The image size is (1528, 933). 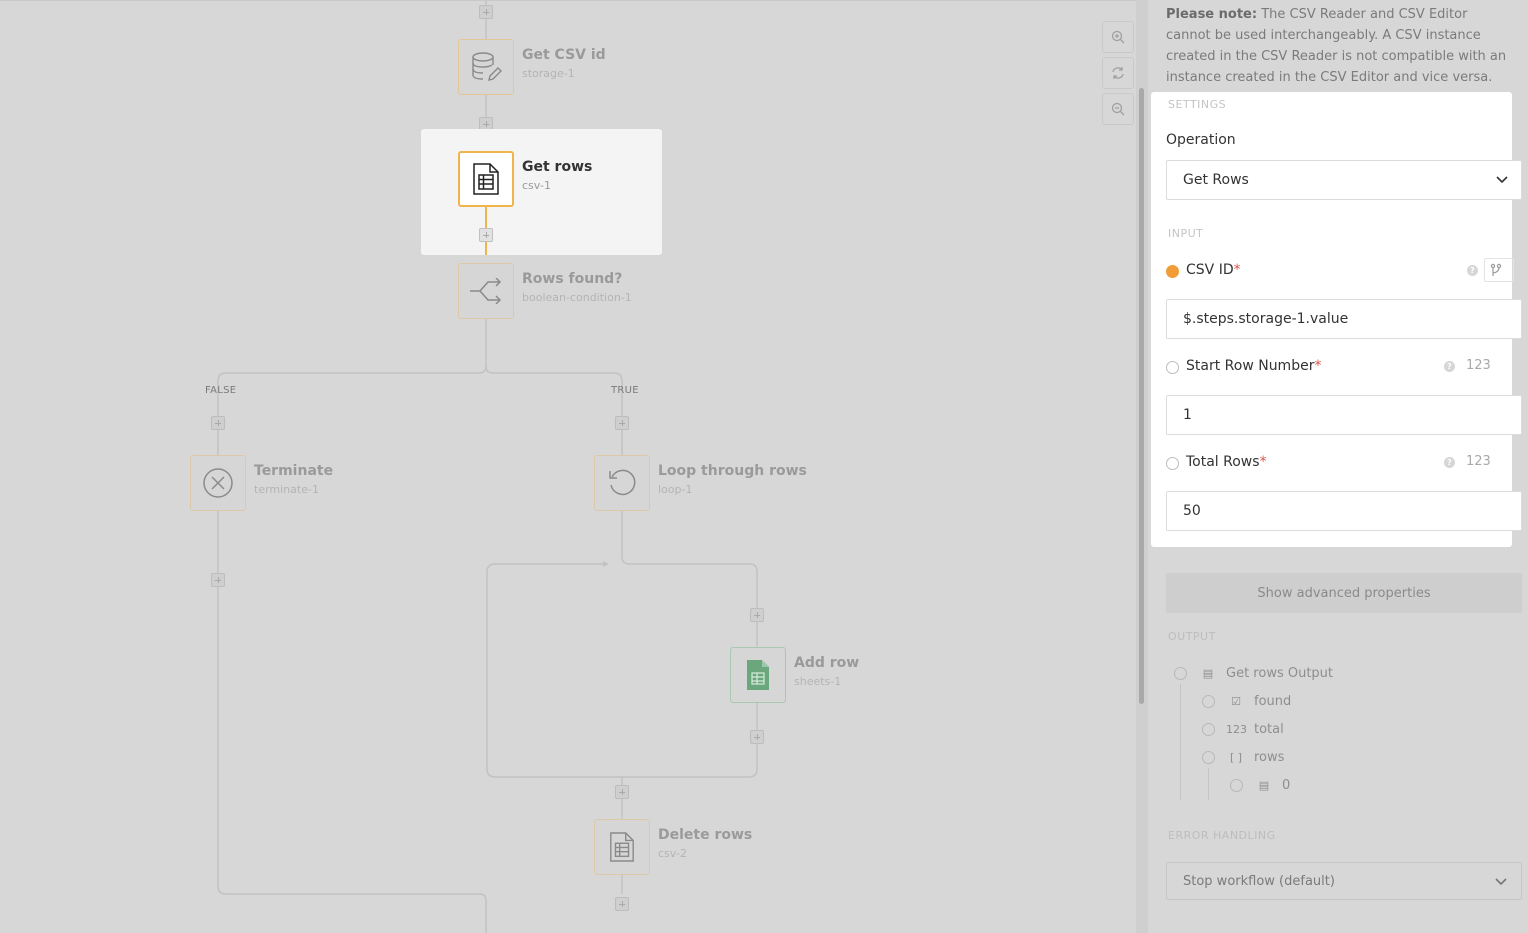 I want to click on zoom-out-icon, so click(x=1118, y=109).